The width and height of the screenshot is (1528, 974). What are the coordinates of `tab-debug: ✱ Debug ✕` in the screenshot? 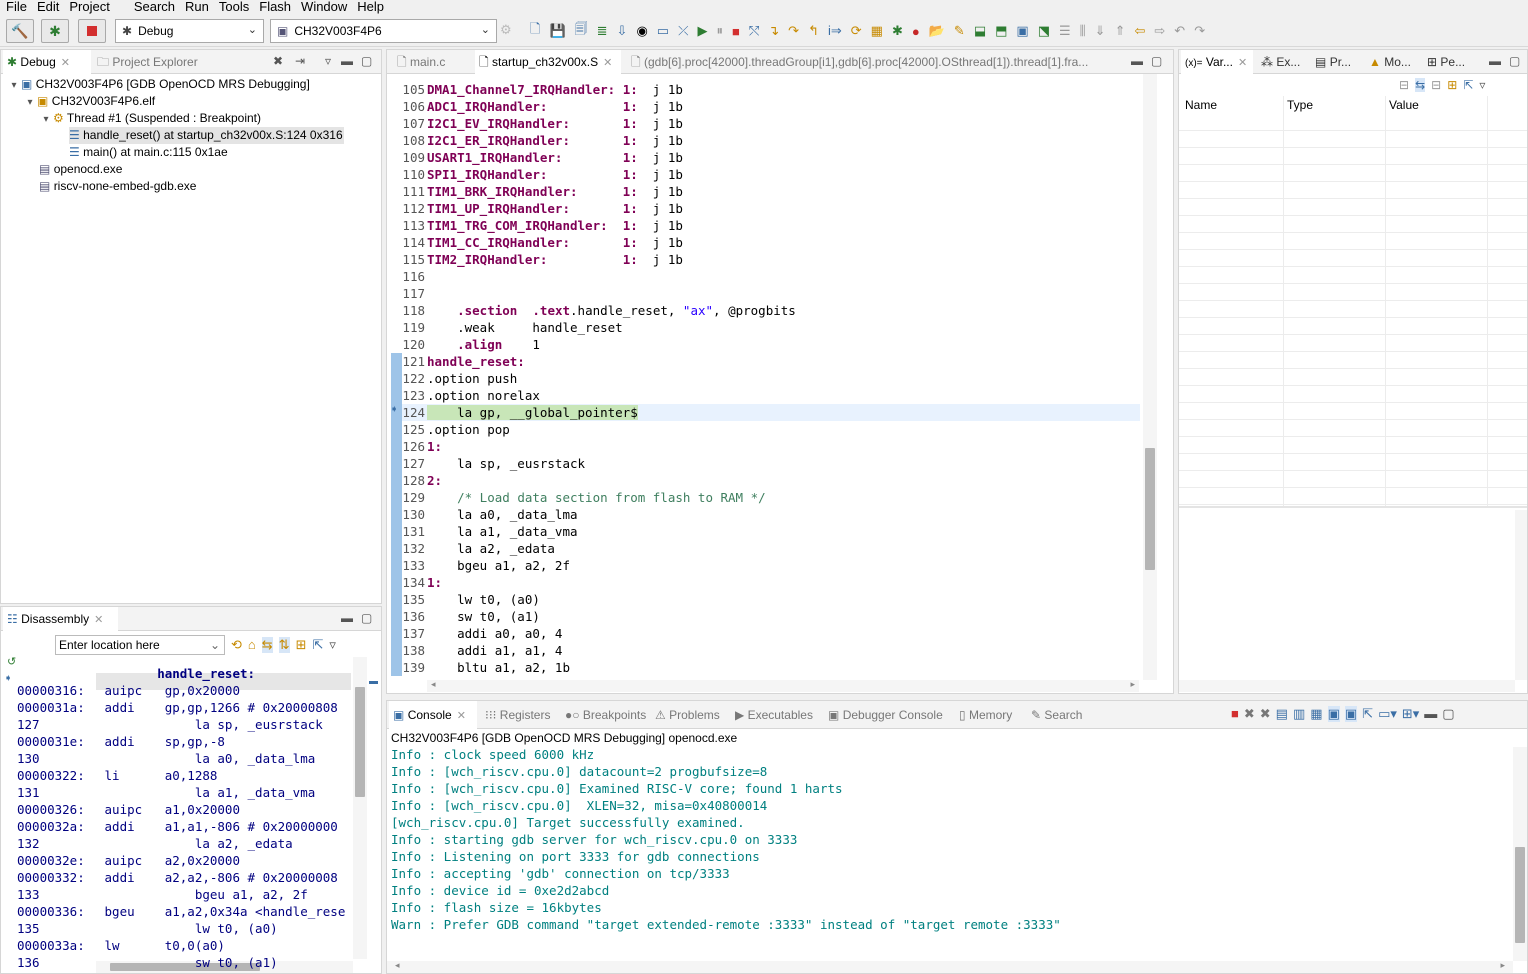 It's located at (47, 62).